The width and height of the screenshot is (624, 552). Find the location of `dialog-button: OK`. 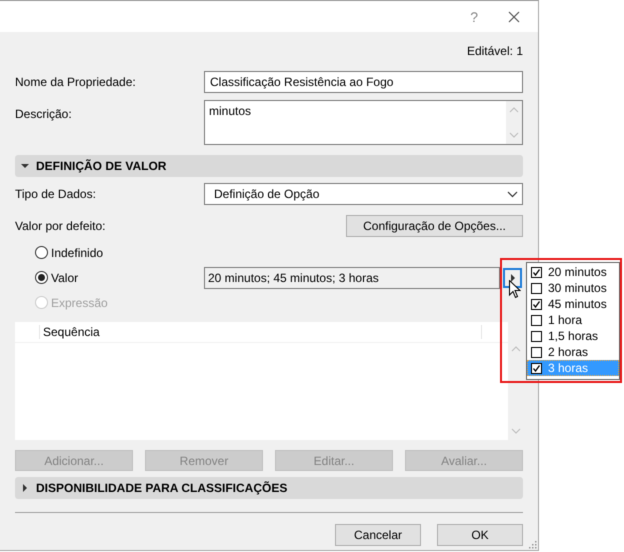

dialog-button: OK is located at coordinates (480, 535).